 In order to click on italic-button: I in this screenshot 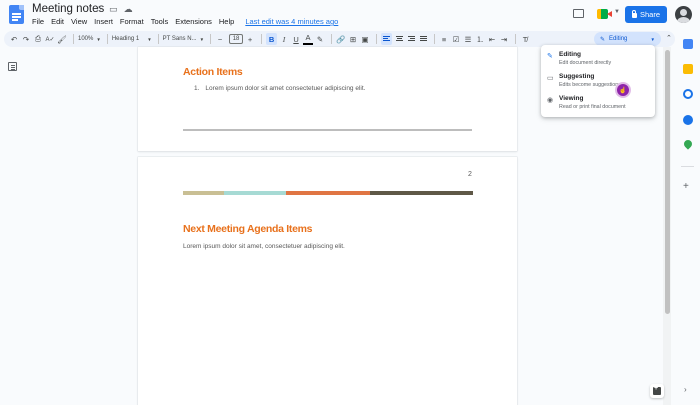, I will do `click(284, 39)`.